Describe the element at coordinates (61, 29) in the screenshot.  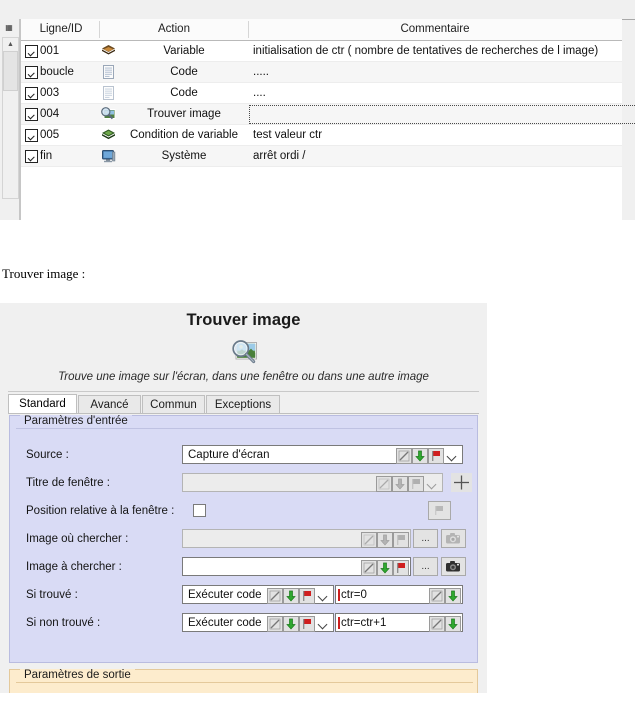
I see `column-header-ligne-id: Ligne/ID` at that location.